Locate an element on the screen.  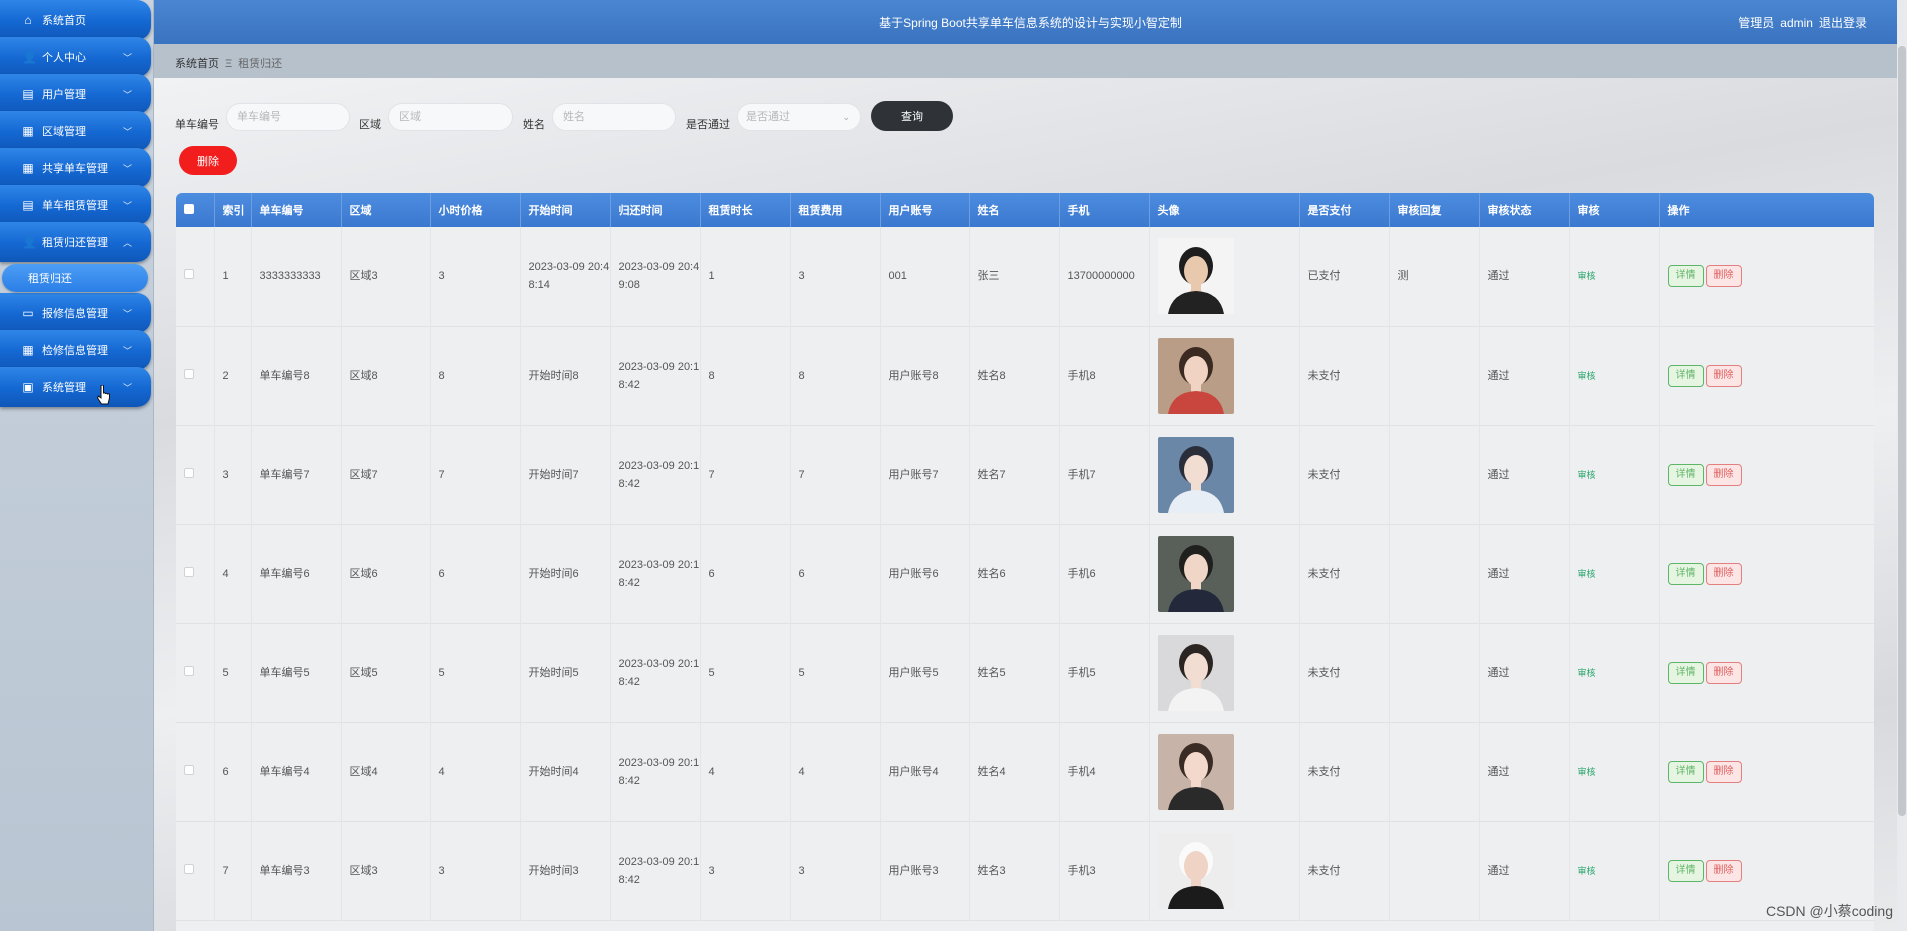
cell-bike_no: 单车编号8 is located at coordinates (296, 375).